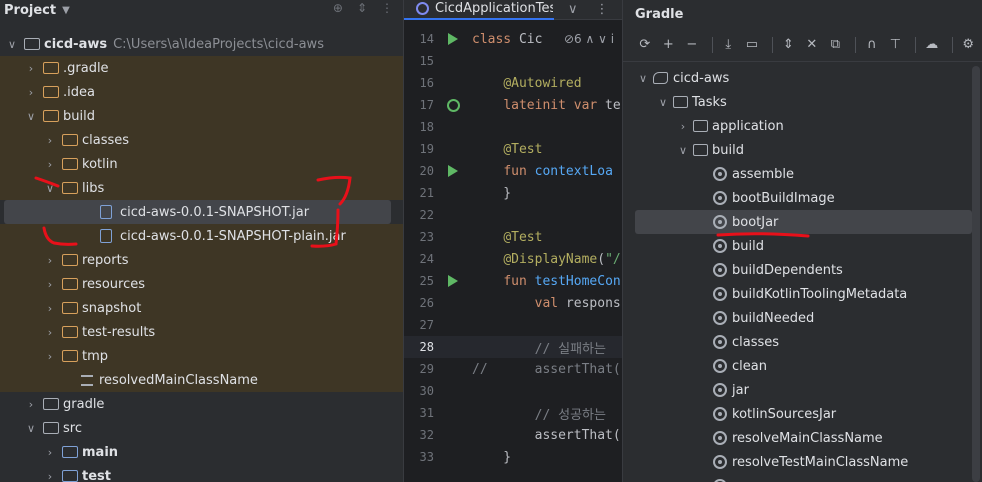  What do you see at coordinates (513, 171) in the screenshot?
I see `code-line: 20 fun contextLoa` at bounding box center [513, 171].